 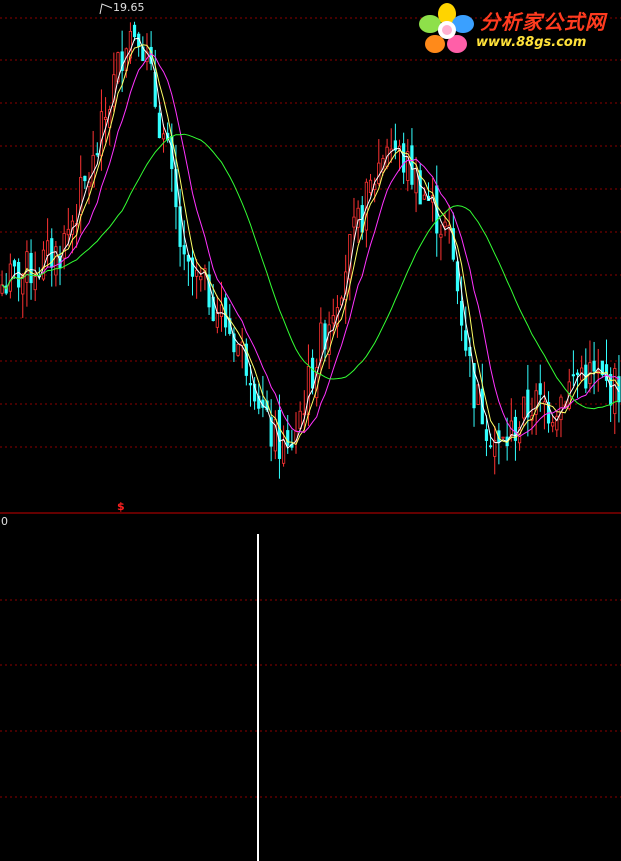 I want to click on watermark-title: 分析家公式网, so click(x=543, y=22).